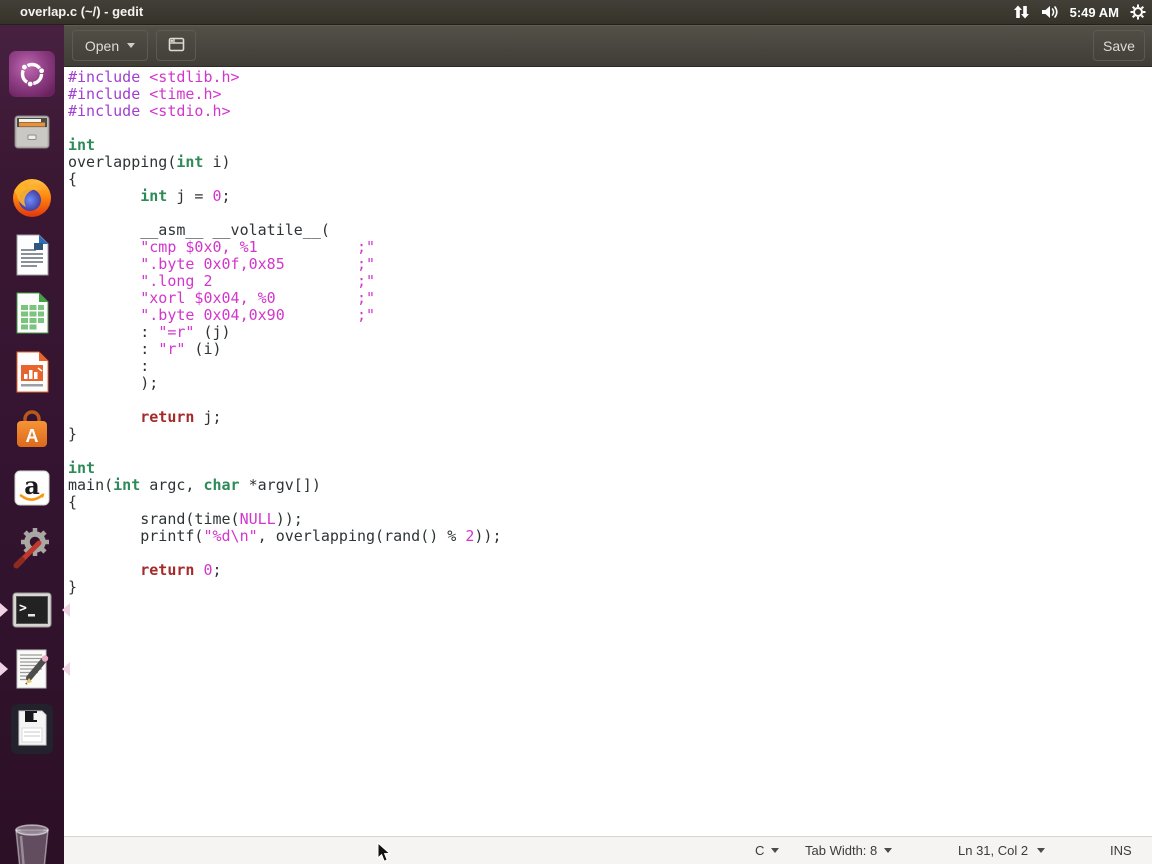  Describe the element at coordinates (32, 436) in the screenshot. I see `svg-text: A` at that location.